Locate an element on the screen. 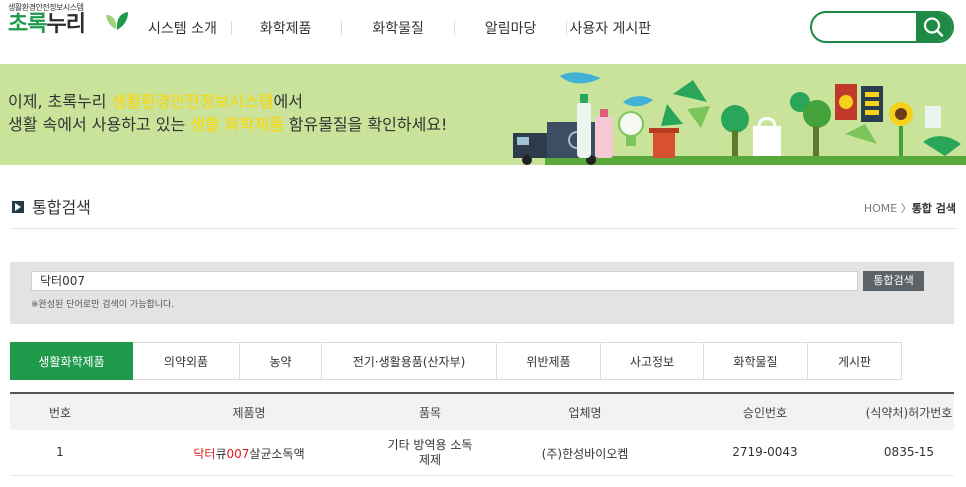 This screenshot has height=487, width=966. header-search-button is located at coordinates (934, 27).